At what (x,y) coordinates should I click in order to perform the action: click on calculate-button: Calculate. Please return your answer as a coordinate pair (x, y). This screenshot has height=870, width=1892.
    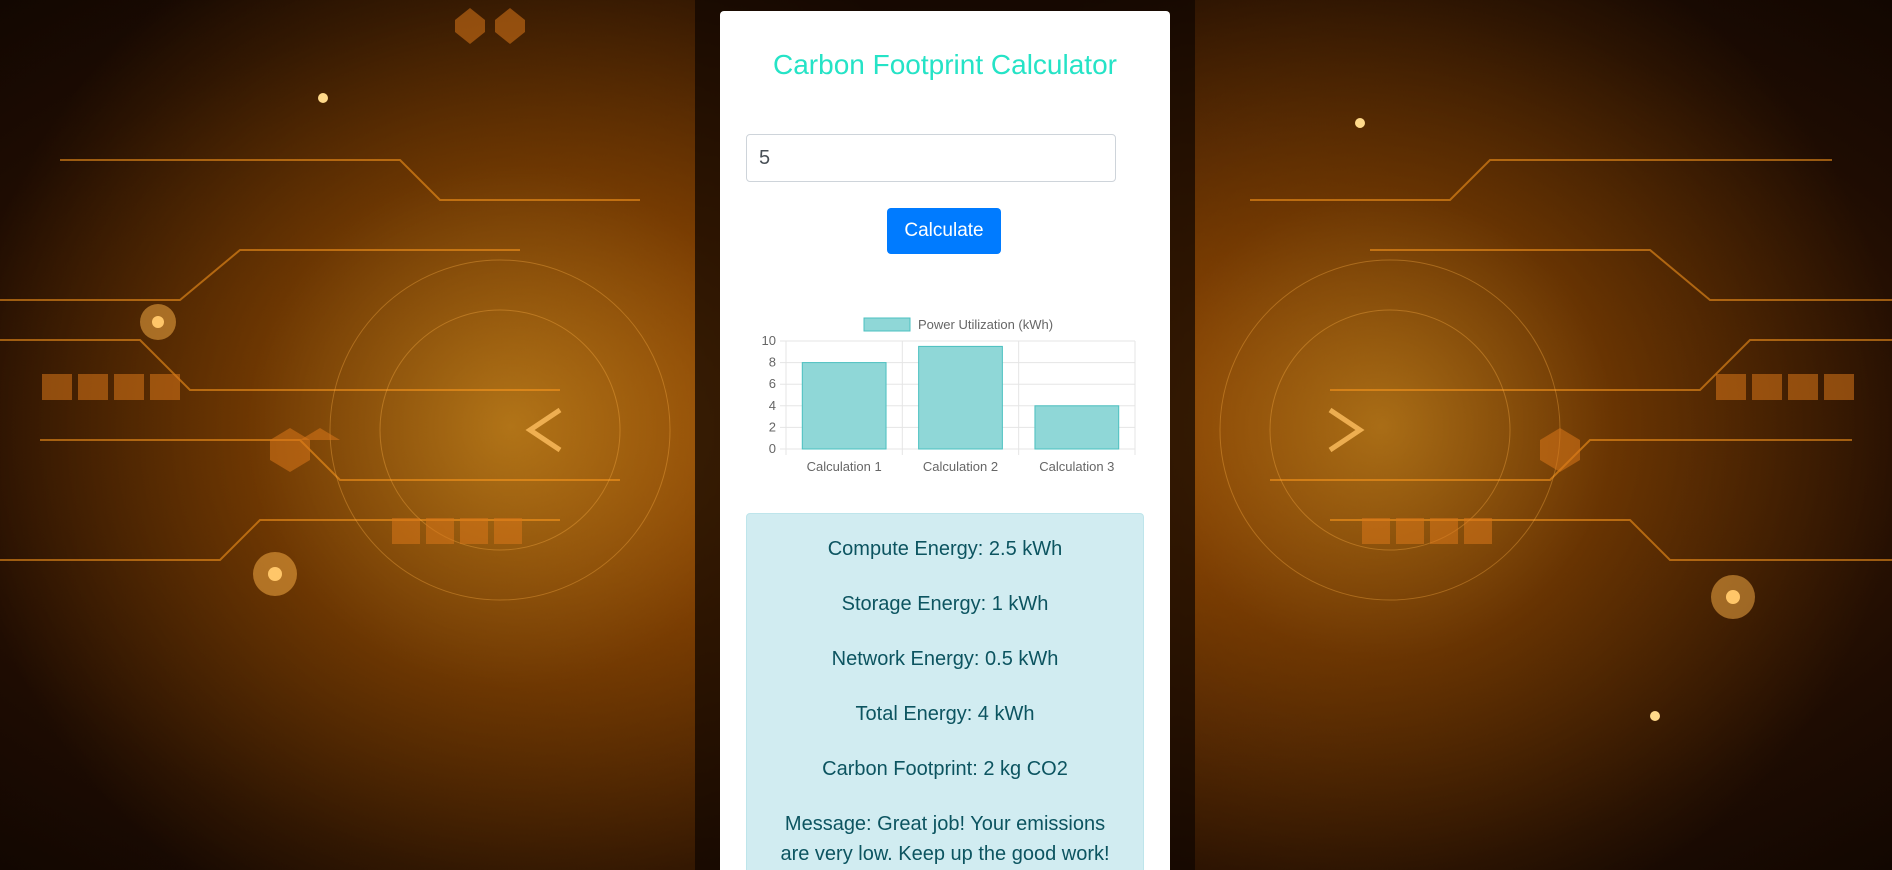
    Looking at the image, I should click on (944, 231).